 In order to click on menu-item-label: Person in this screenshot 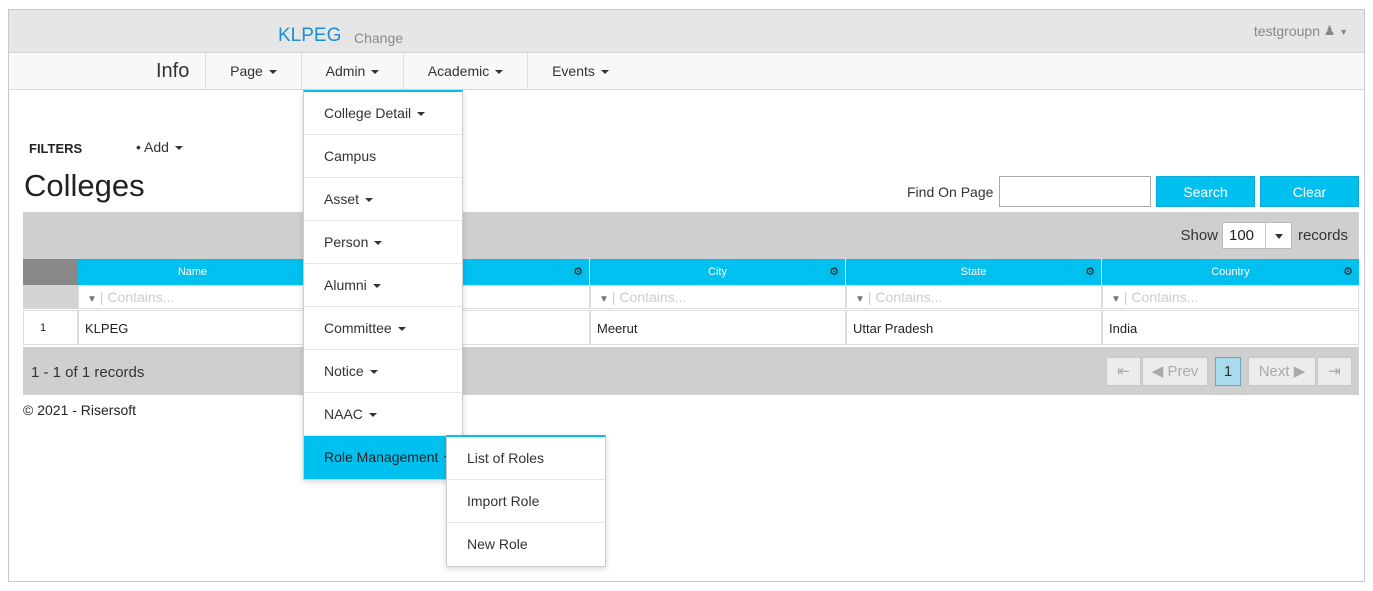, I will do `click(346, 242)`.